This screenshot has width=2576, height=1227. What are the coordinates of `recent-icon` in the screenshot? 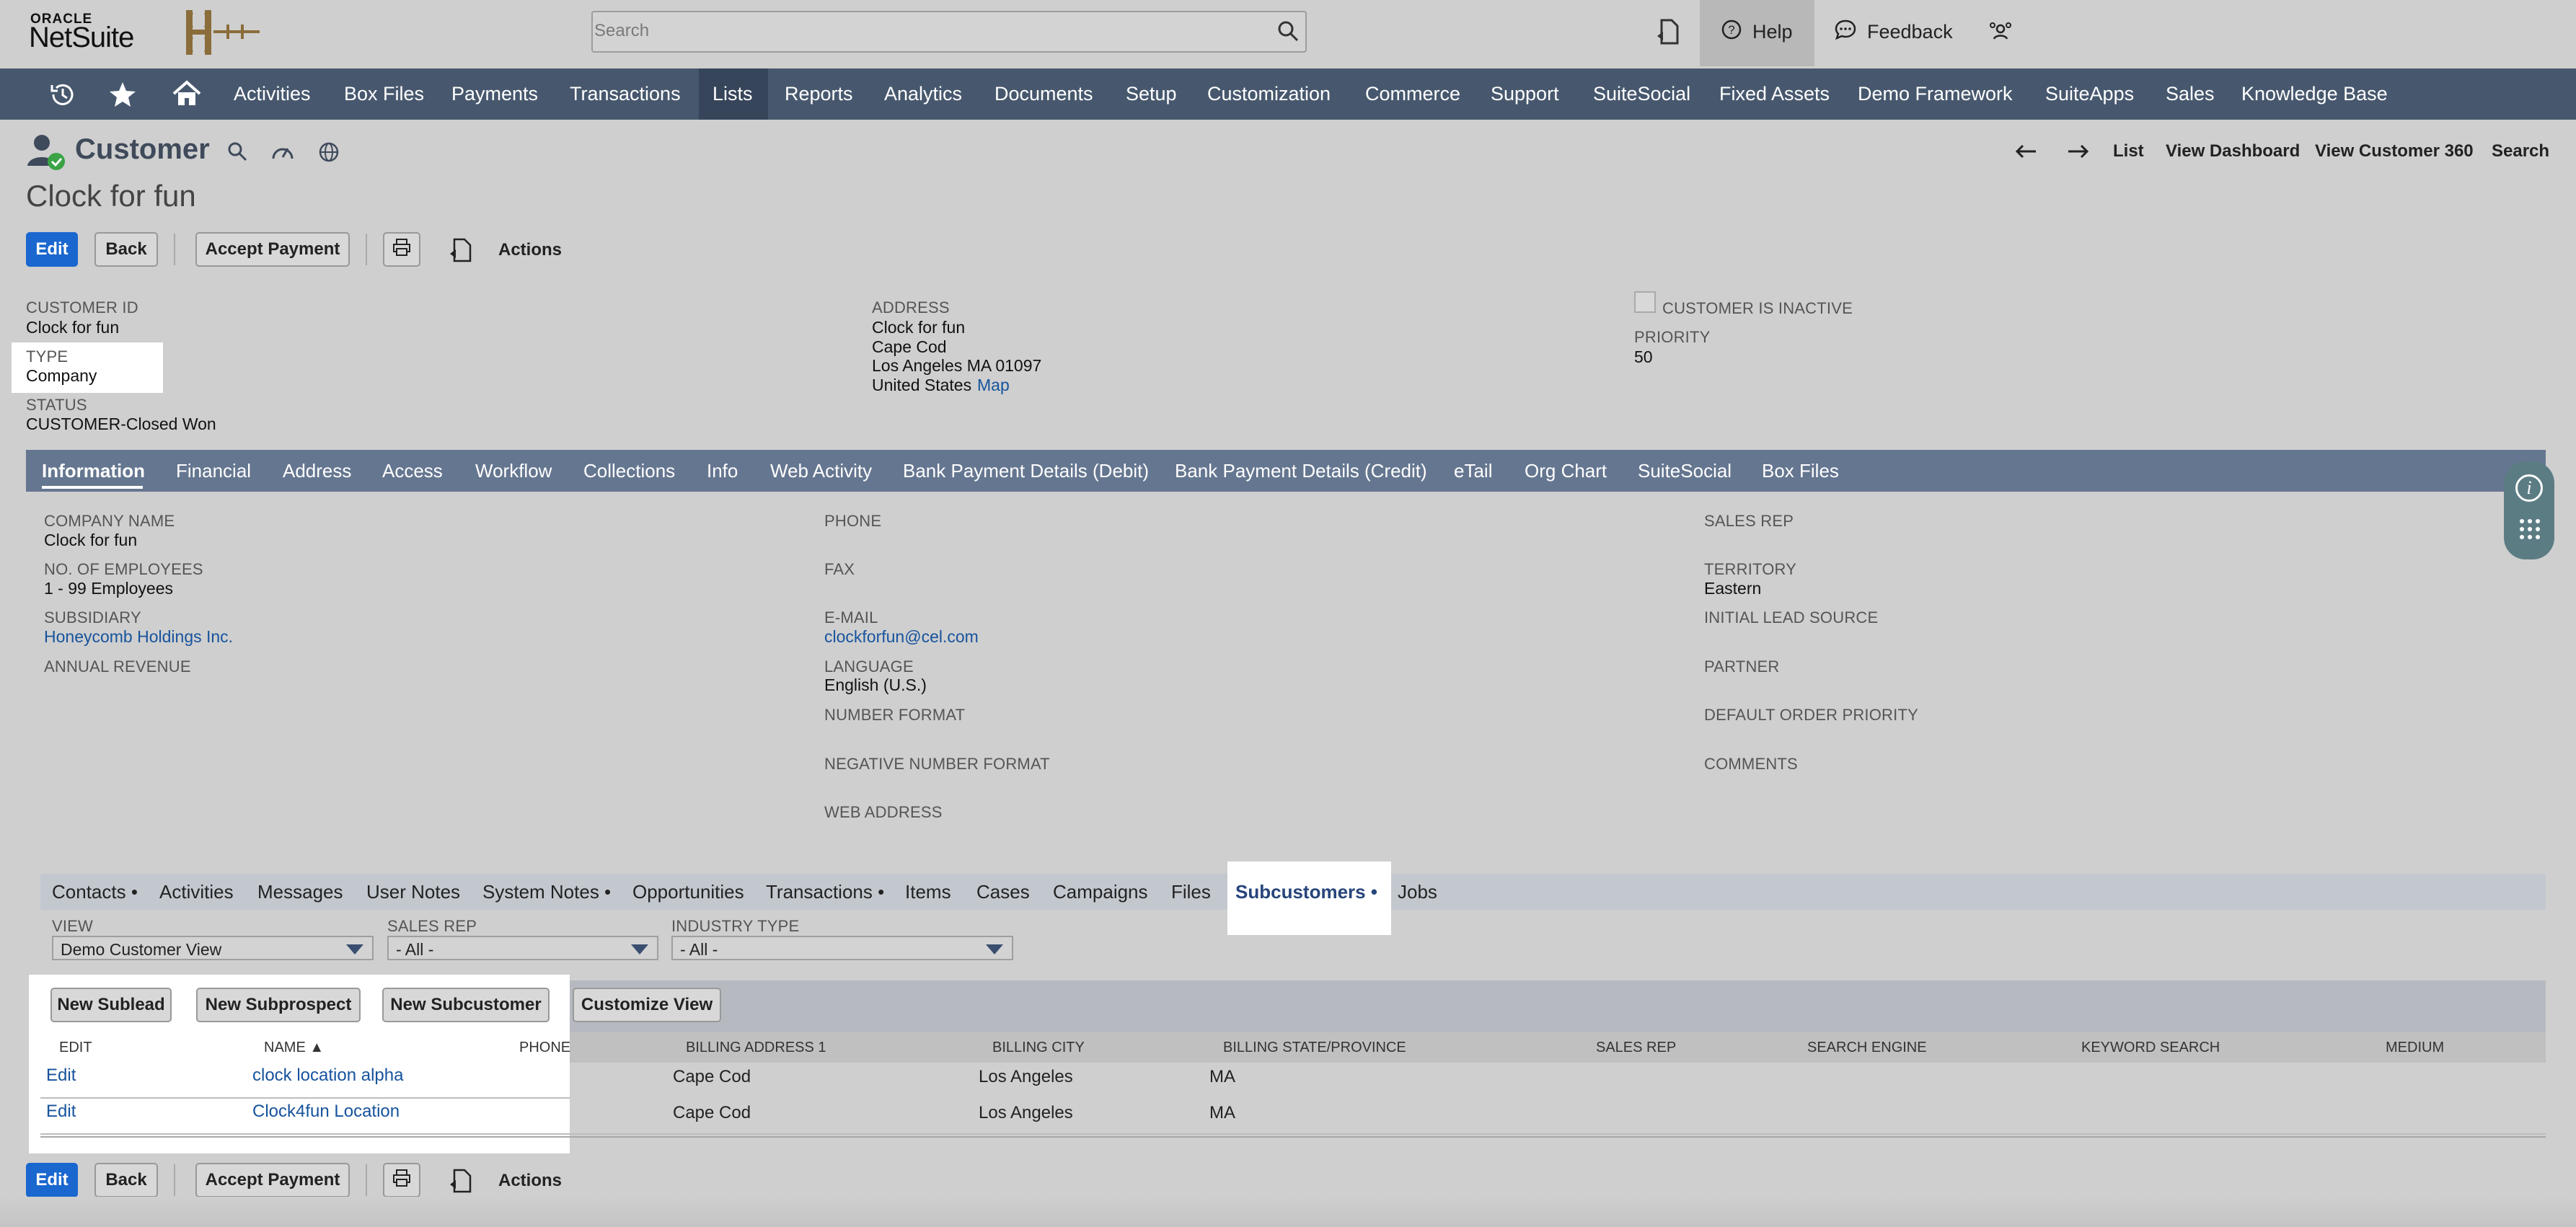 It's located at (62, 95).